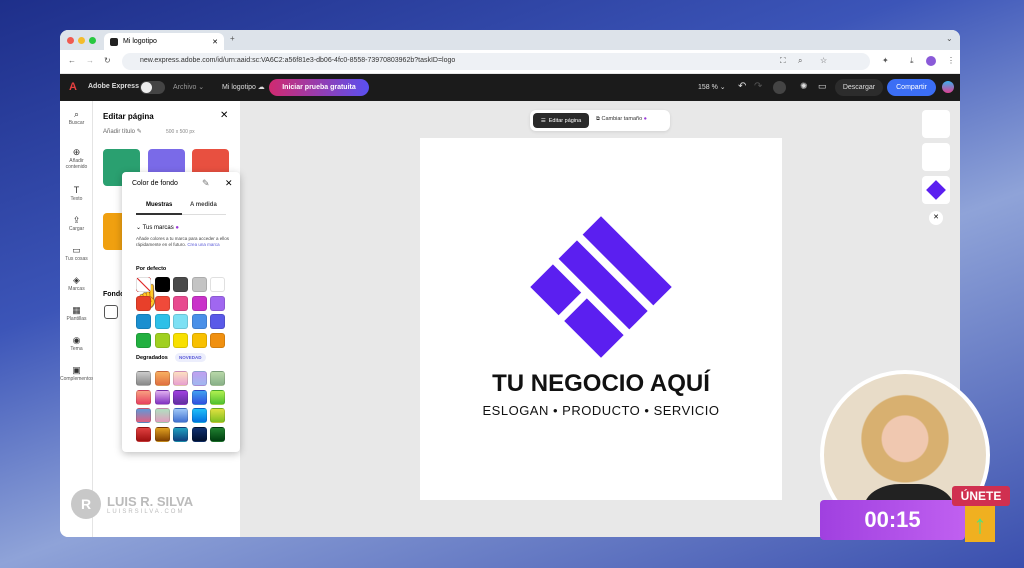 Image resolution: width=1024 pixels, height=568 pixels. What do you see at coordinates (936, 218) in the screenshot?
I see `close-thumbnails-button: ✕` at bounding box center [936, 218].